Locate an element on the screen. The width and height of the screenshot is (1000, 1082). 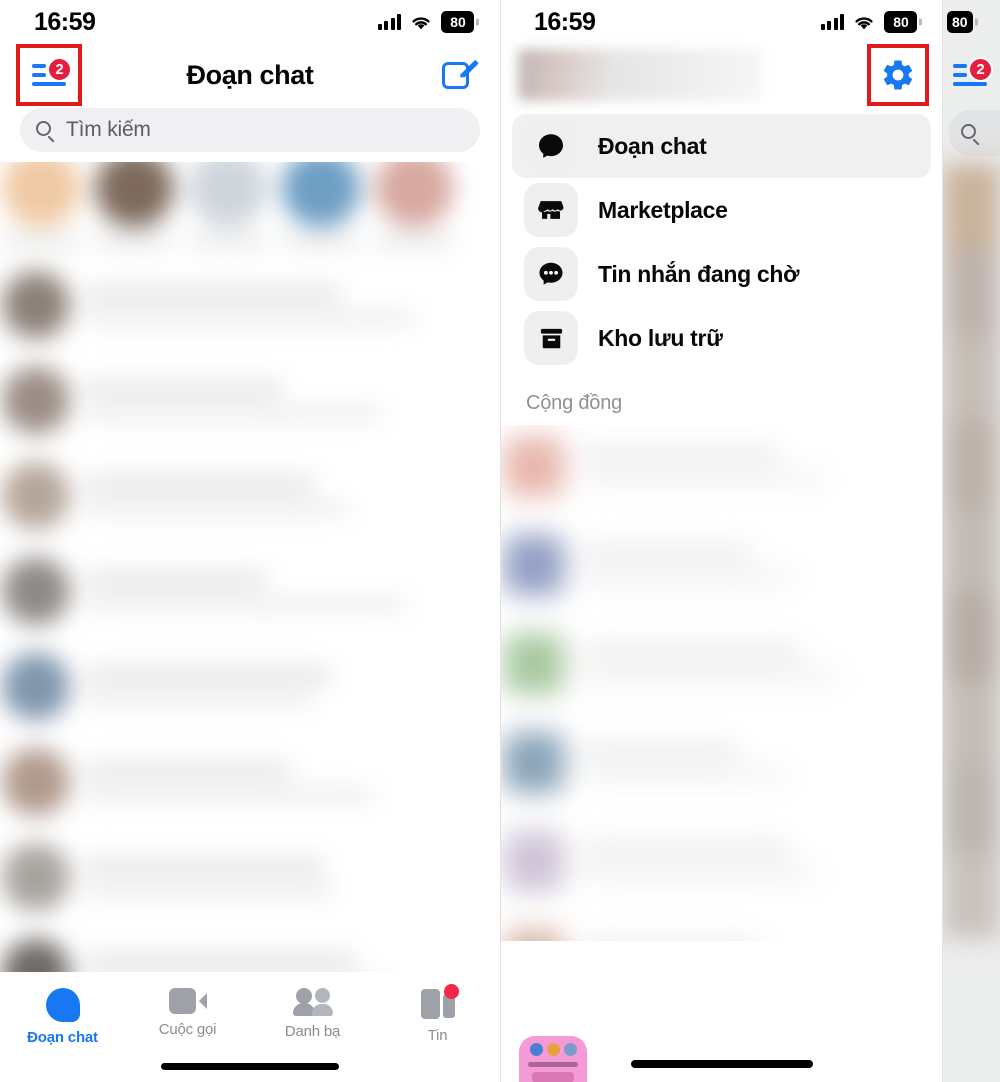
tab-chats: Đoạn chat is located at coordinates (62, 1017).